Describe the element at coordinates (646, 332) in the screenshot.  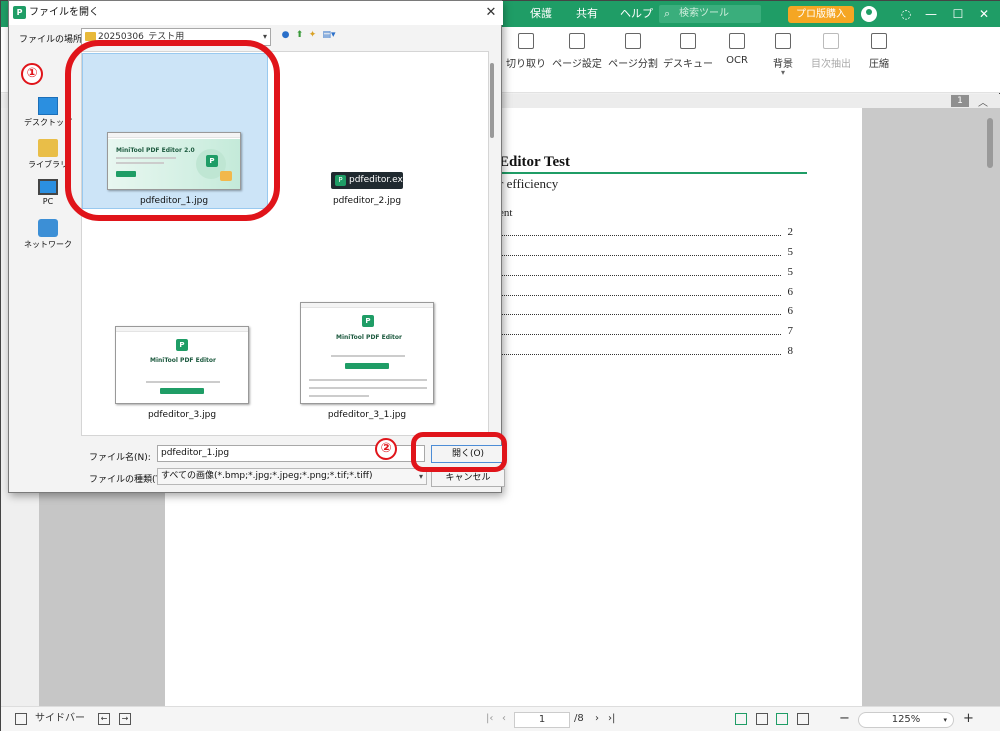
I see `toc-row: 7` at that location.